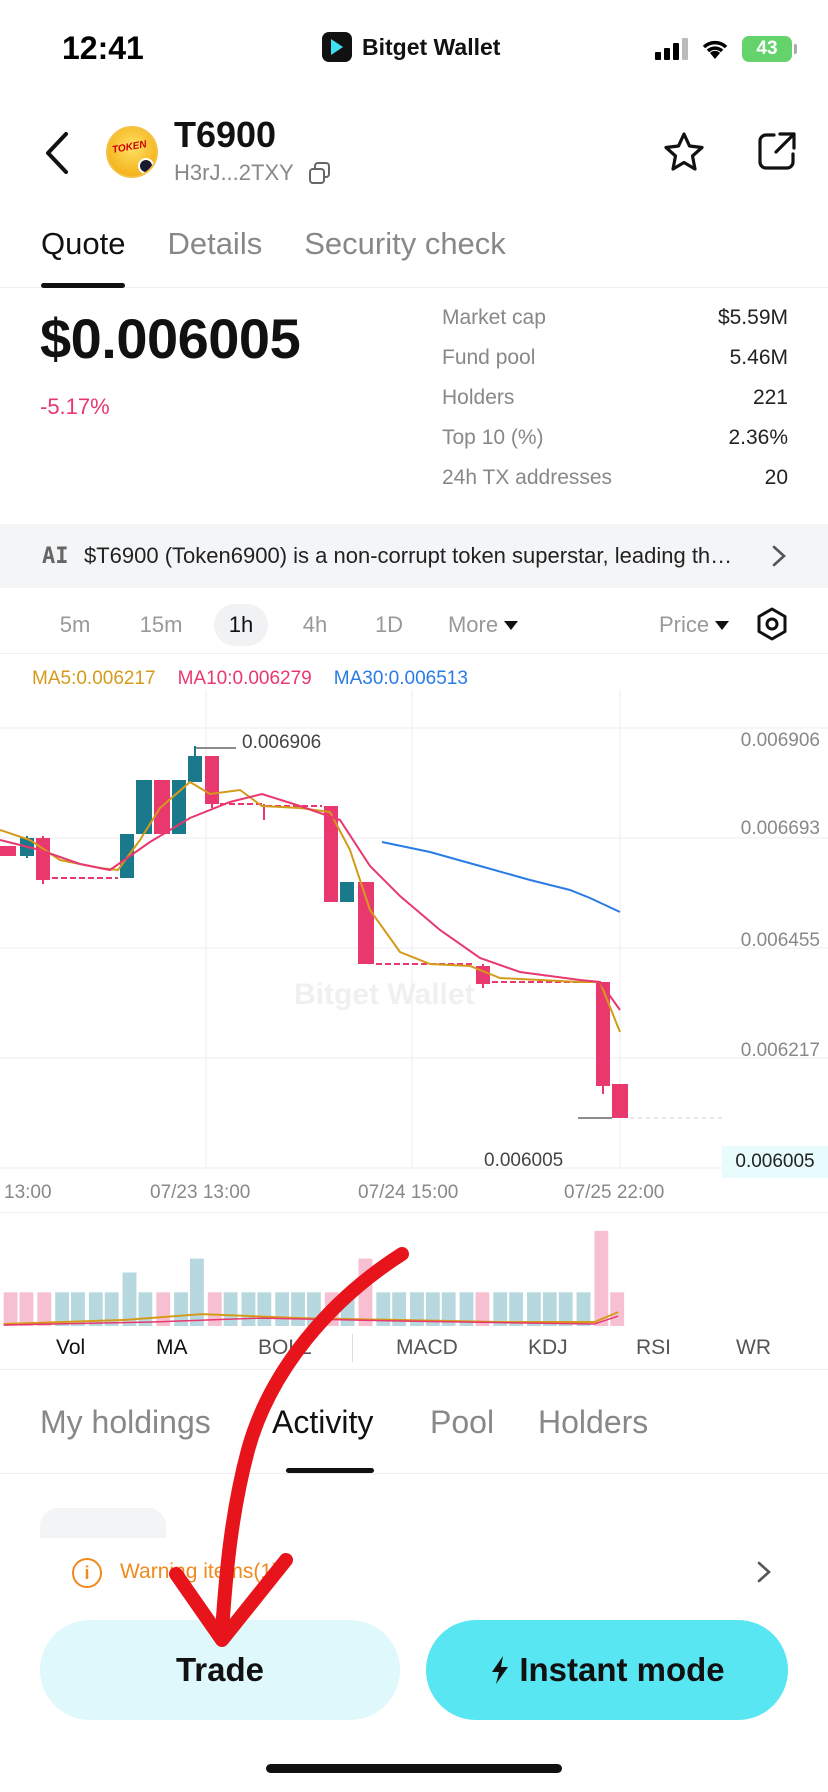 This screenshot has width=828, height=1792. I want to click on stat-value: 221, so click(770, 397).